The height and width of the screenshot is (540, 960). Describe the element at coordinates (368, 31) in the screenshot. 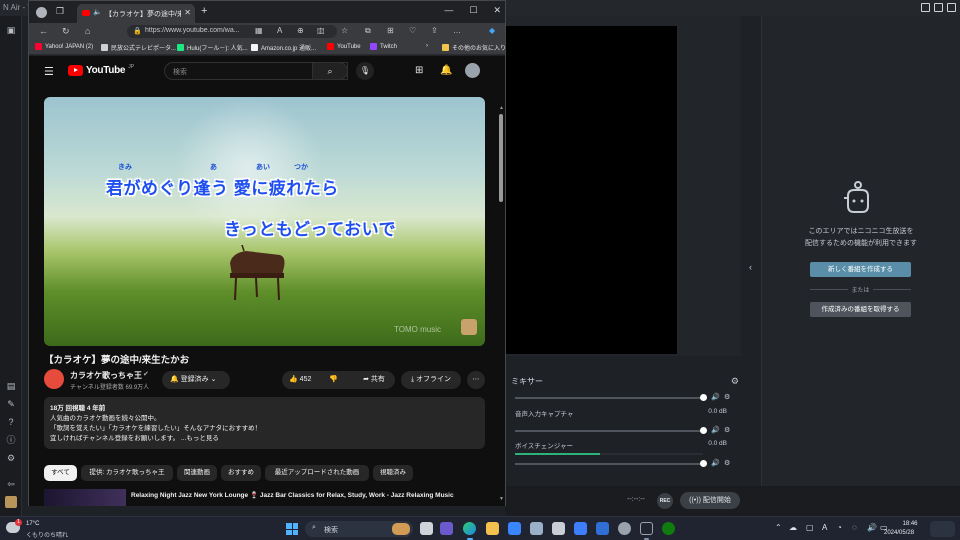

I see `extensions-icon: ⧉` at that location.